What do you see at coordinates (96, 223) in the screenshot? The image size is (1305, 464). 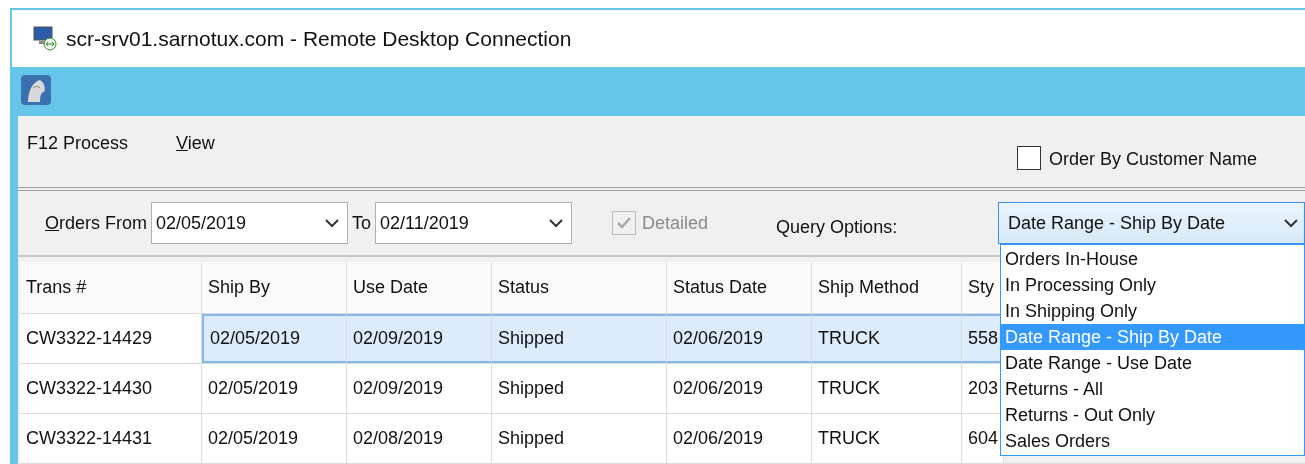 I see `orders-from-label: Orders From` at bounding box center [96, 223].